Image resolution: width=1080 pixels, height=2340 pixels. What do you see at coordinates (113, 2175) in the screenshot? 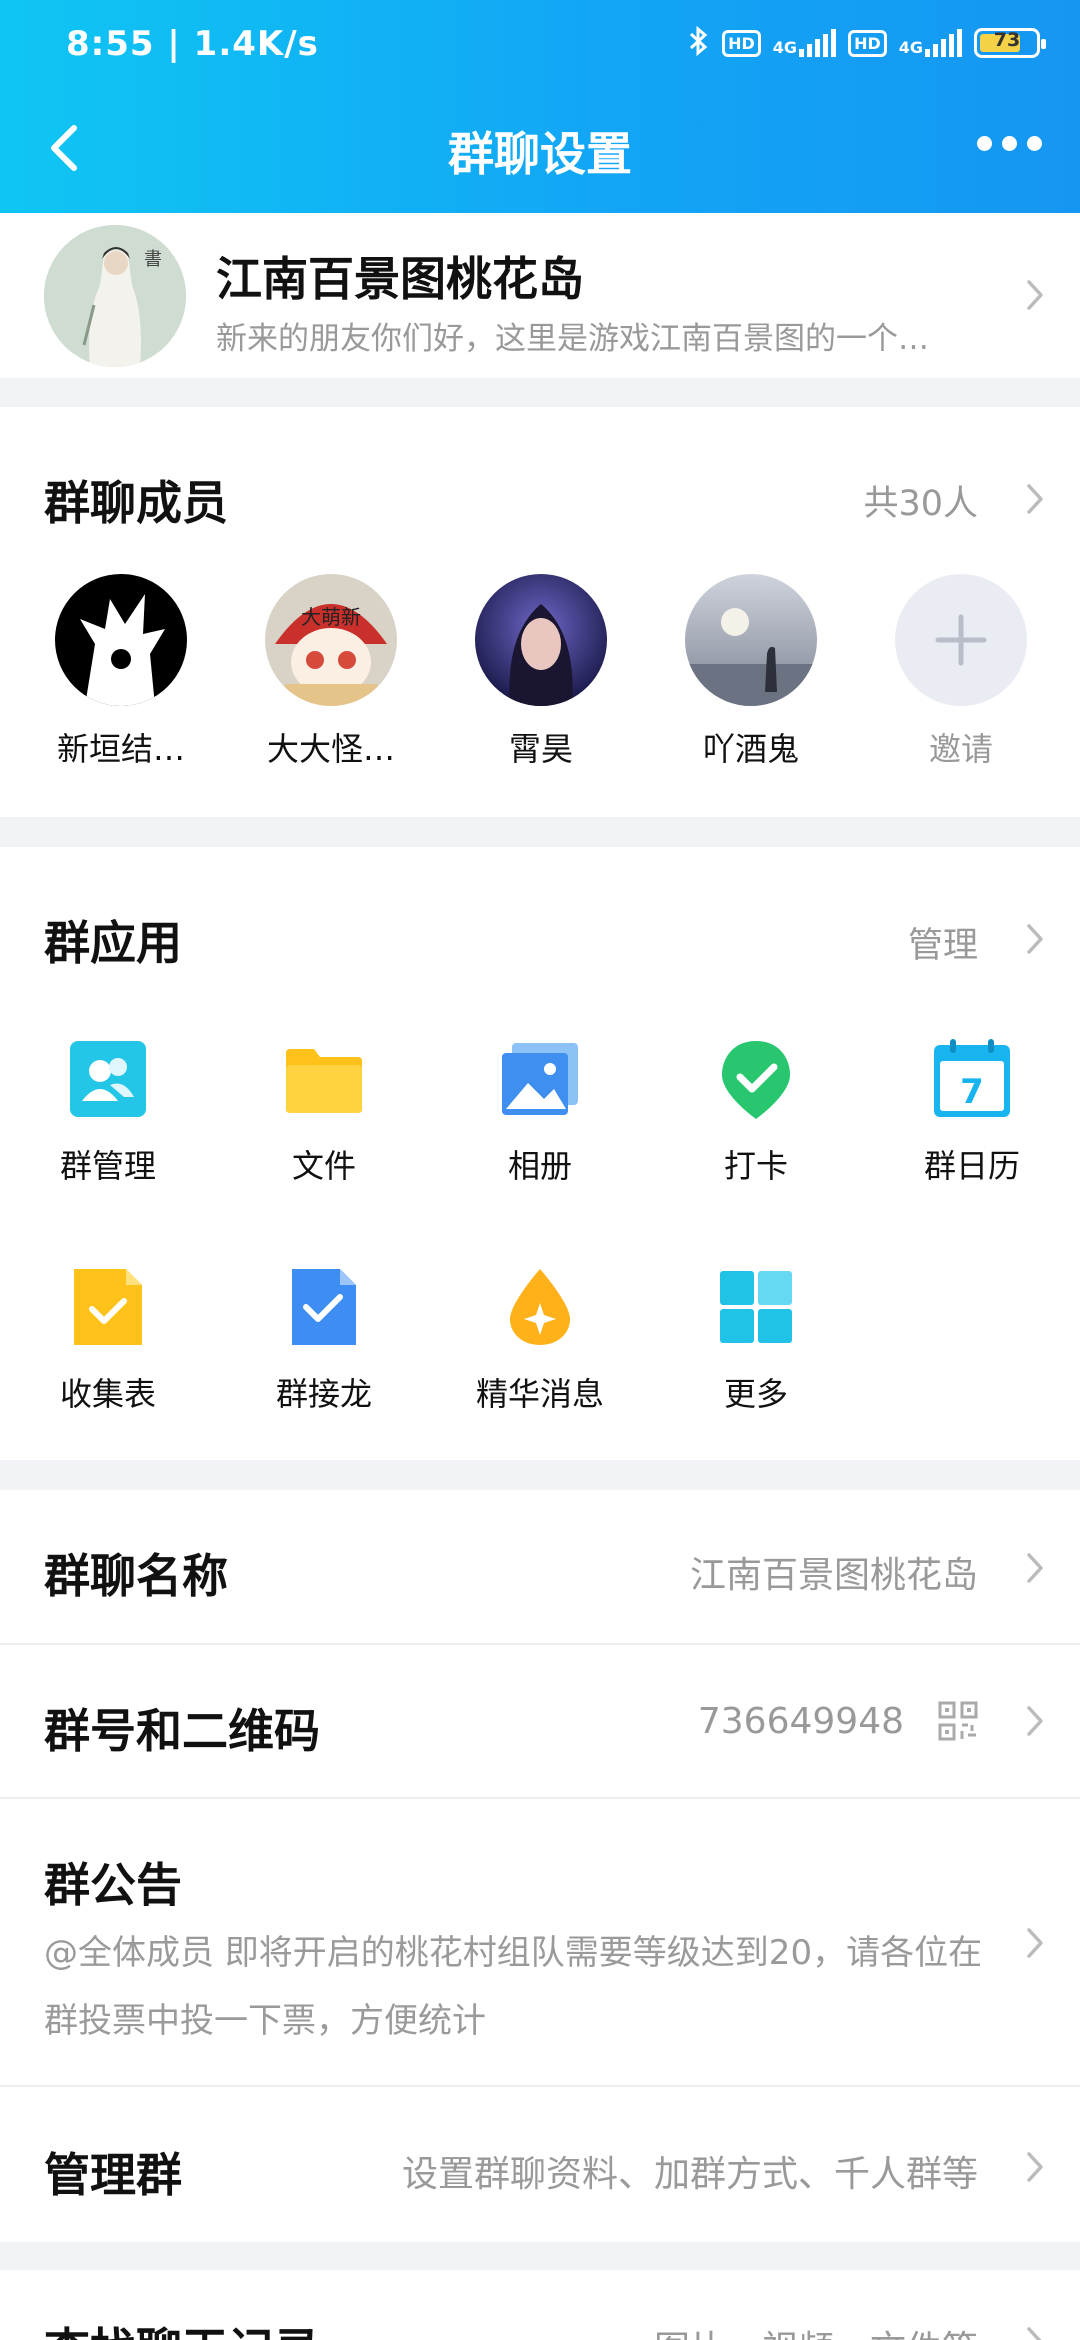
I see `manage-group-label: 管理群` at bounding box center [113, 2175].